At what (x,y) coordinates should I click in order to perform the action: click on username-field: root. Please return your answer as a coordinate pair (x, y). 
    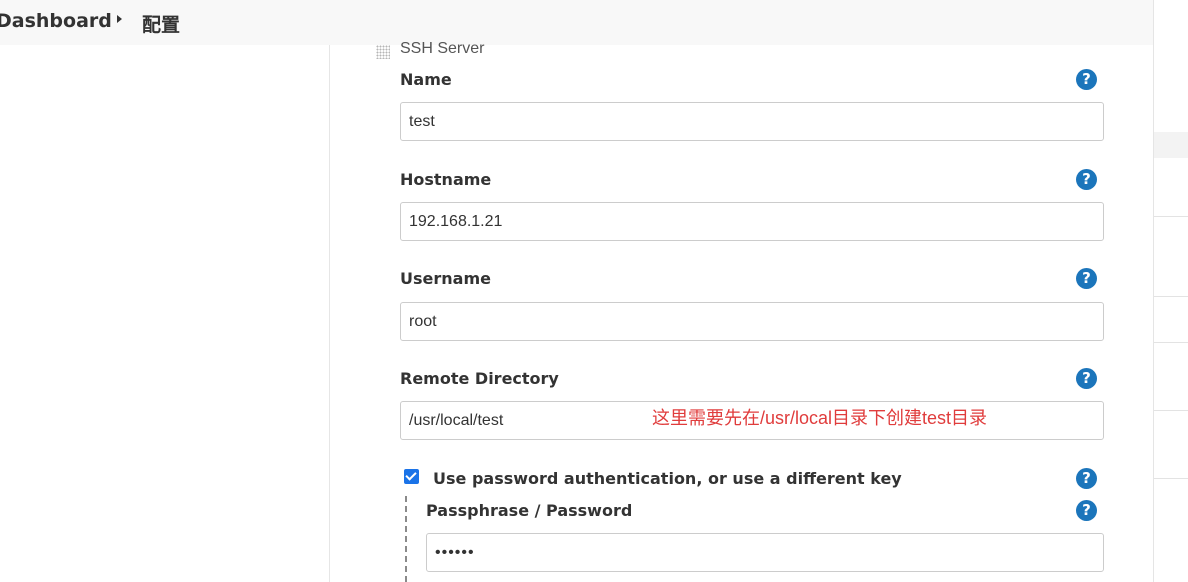
    Looking at the image, I should click on (752, 321).